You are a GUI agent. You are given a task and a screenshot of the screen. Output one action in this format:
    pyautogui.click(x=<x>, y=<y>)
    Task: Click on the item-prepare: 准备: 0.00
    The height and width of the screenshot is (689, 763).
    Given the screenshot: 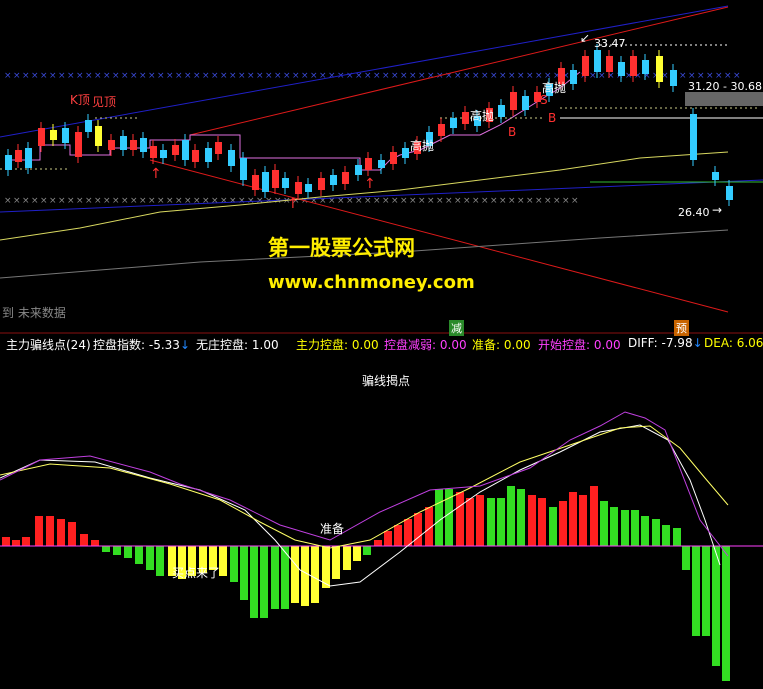 What is the action you would take?
    pyautogui.click(x=501, y=344)
    